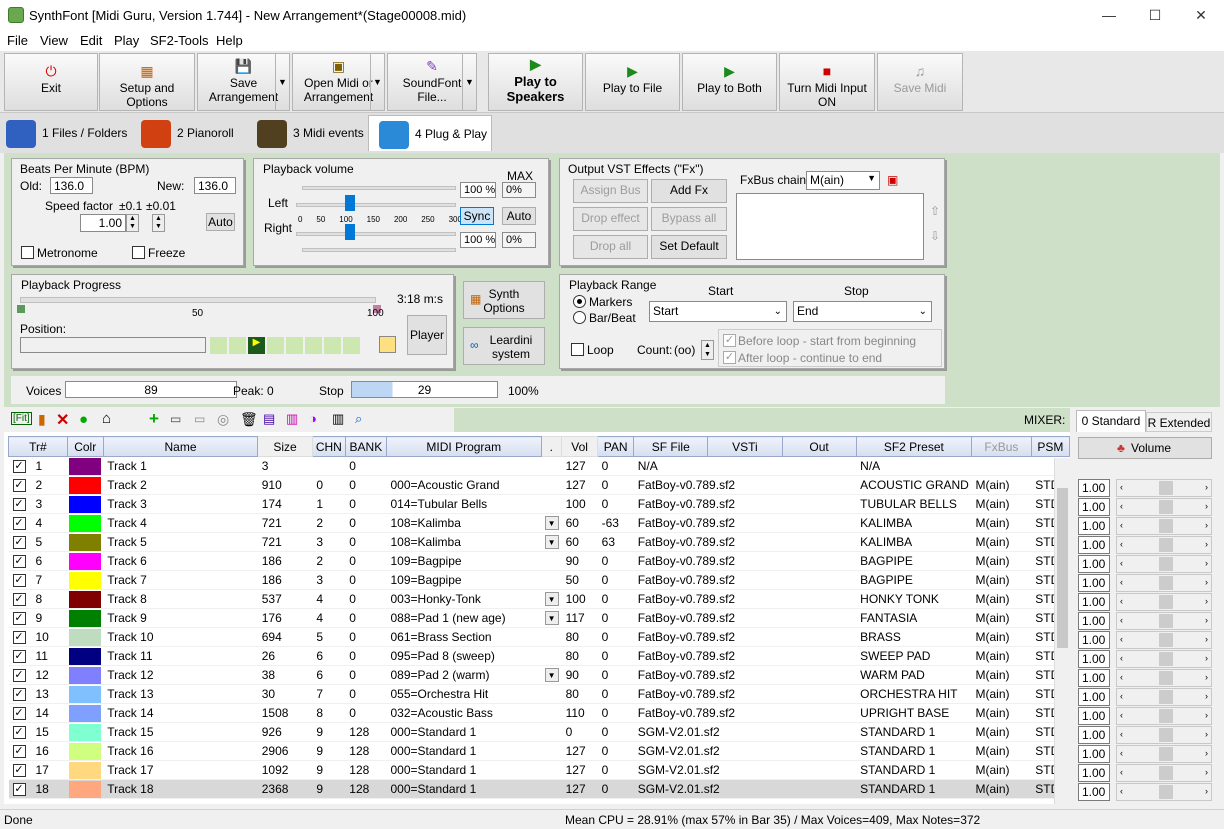  What do you see at coordinates (745, 751) in the screenshot?
I see `track-sf-file: SGM-V2.01.sf2` at bounding box center [745, 751].